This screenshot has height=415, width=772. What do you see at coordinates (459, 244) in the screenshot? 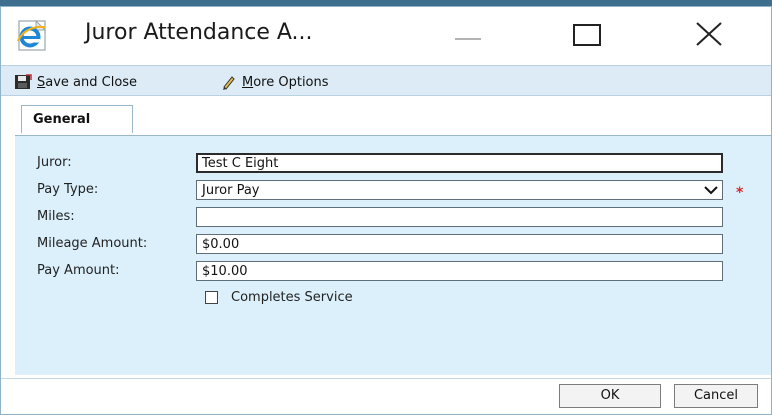
I see `mileage-amount-field: $0.00` at bounding box center [459, 244].